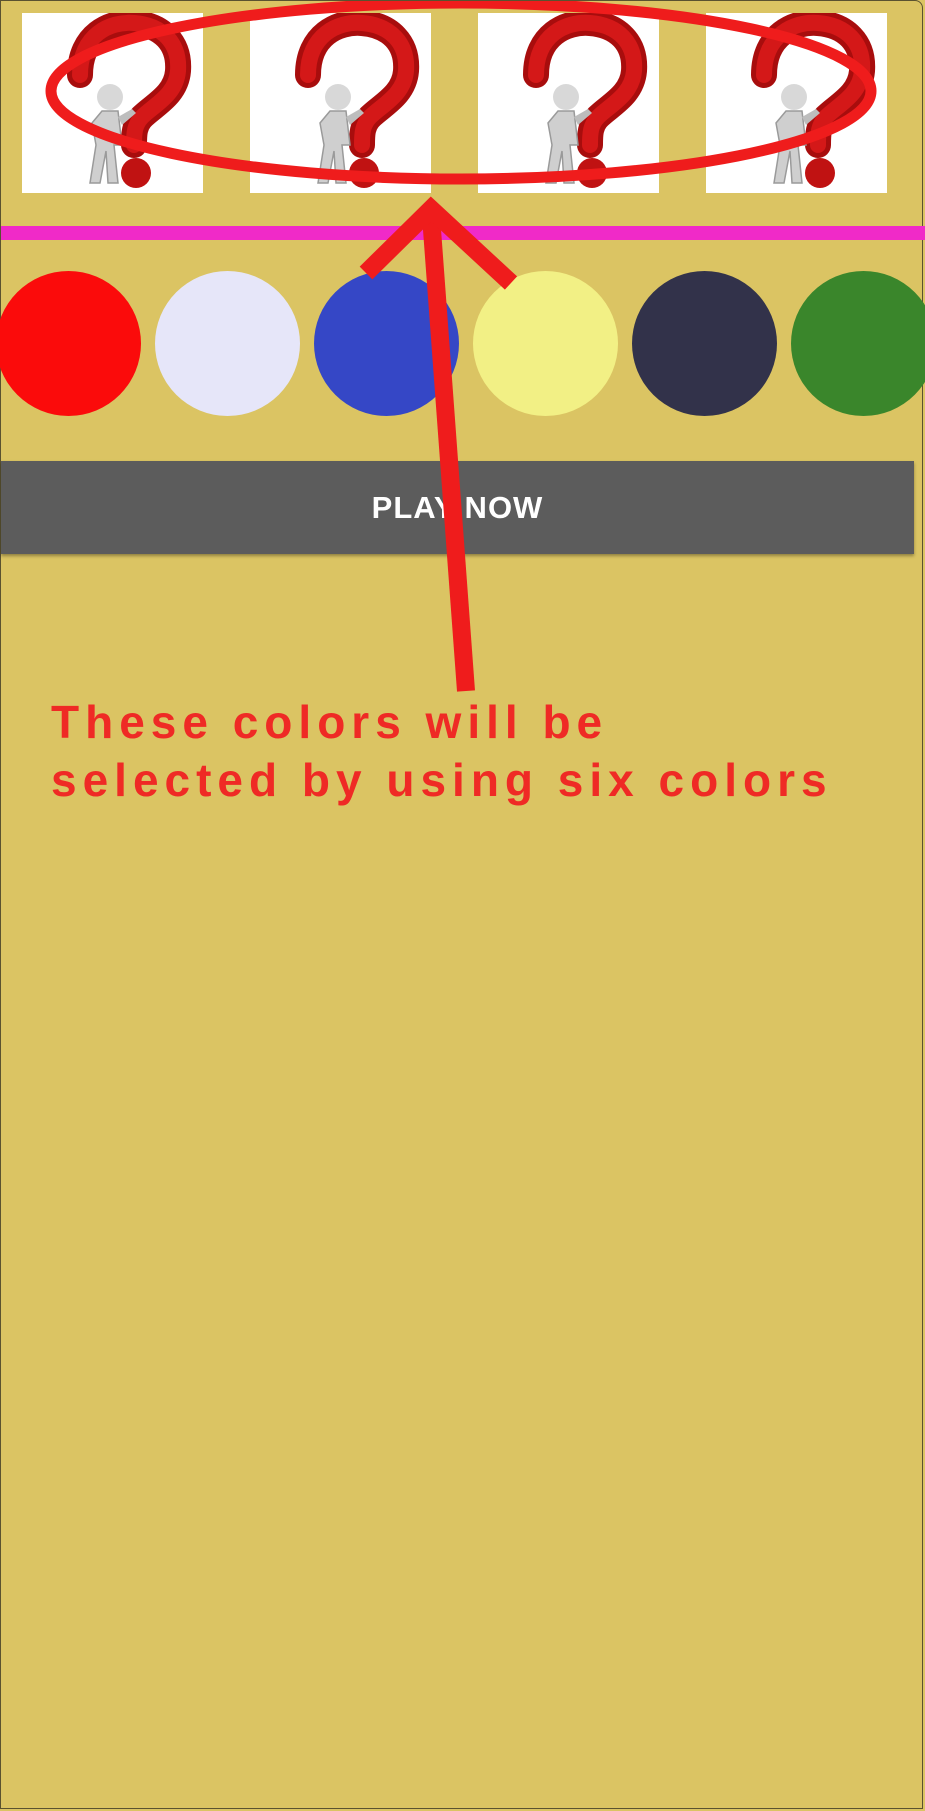 The width and height of the screenshot is (925, 1811). Describe the element at coordinates (704, 343) in the screenshot. I see `color-swatch-black` at that location.